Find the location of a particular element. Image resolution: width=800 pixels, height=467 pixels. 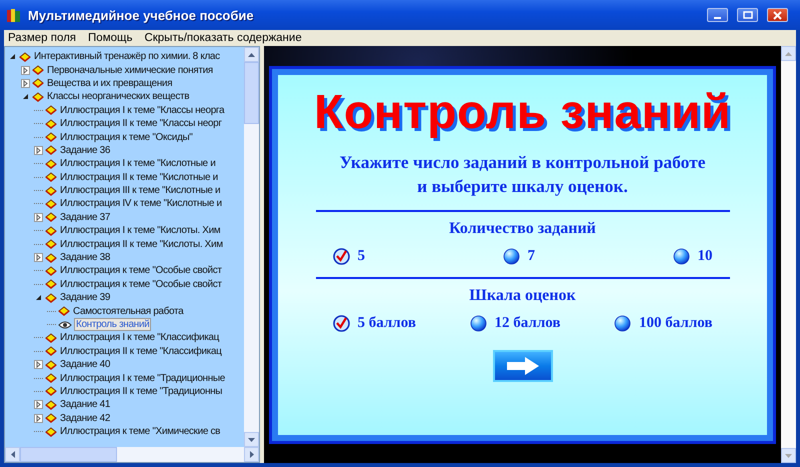

tree-item: Иллюстрация I к теме "Кислотные и is located at coordinates (137, 164).